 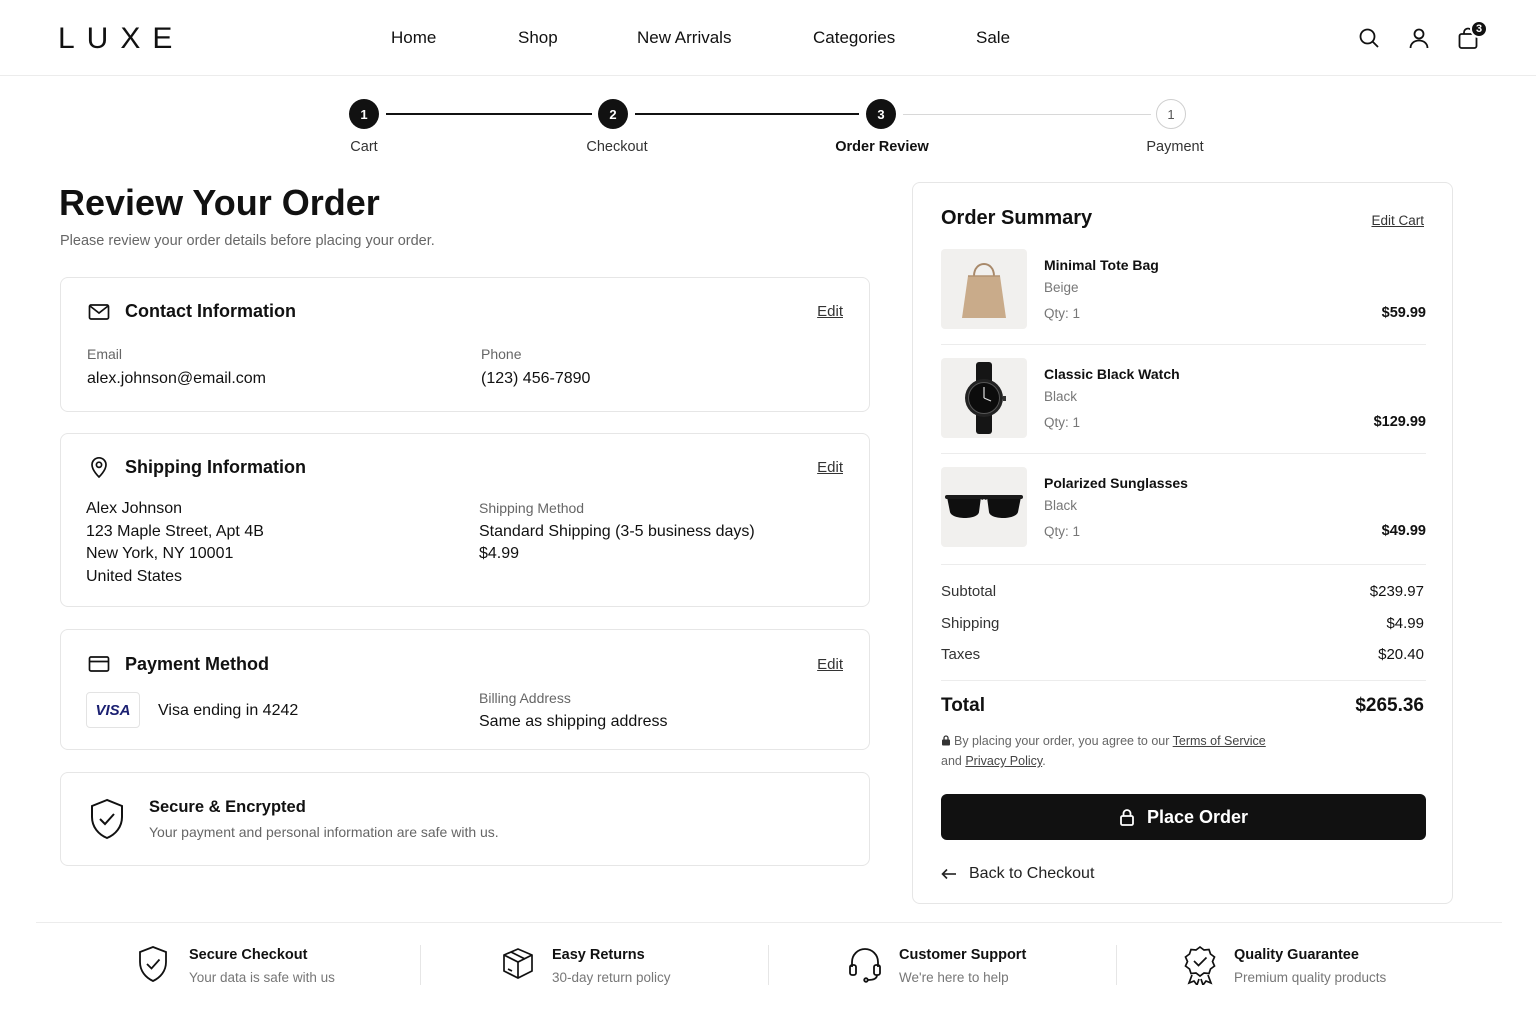 What do you see at coordinates (413, 38) in the screenshot?
I see `nav-home: Home` at bounding box center [413, 38].